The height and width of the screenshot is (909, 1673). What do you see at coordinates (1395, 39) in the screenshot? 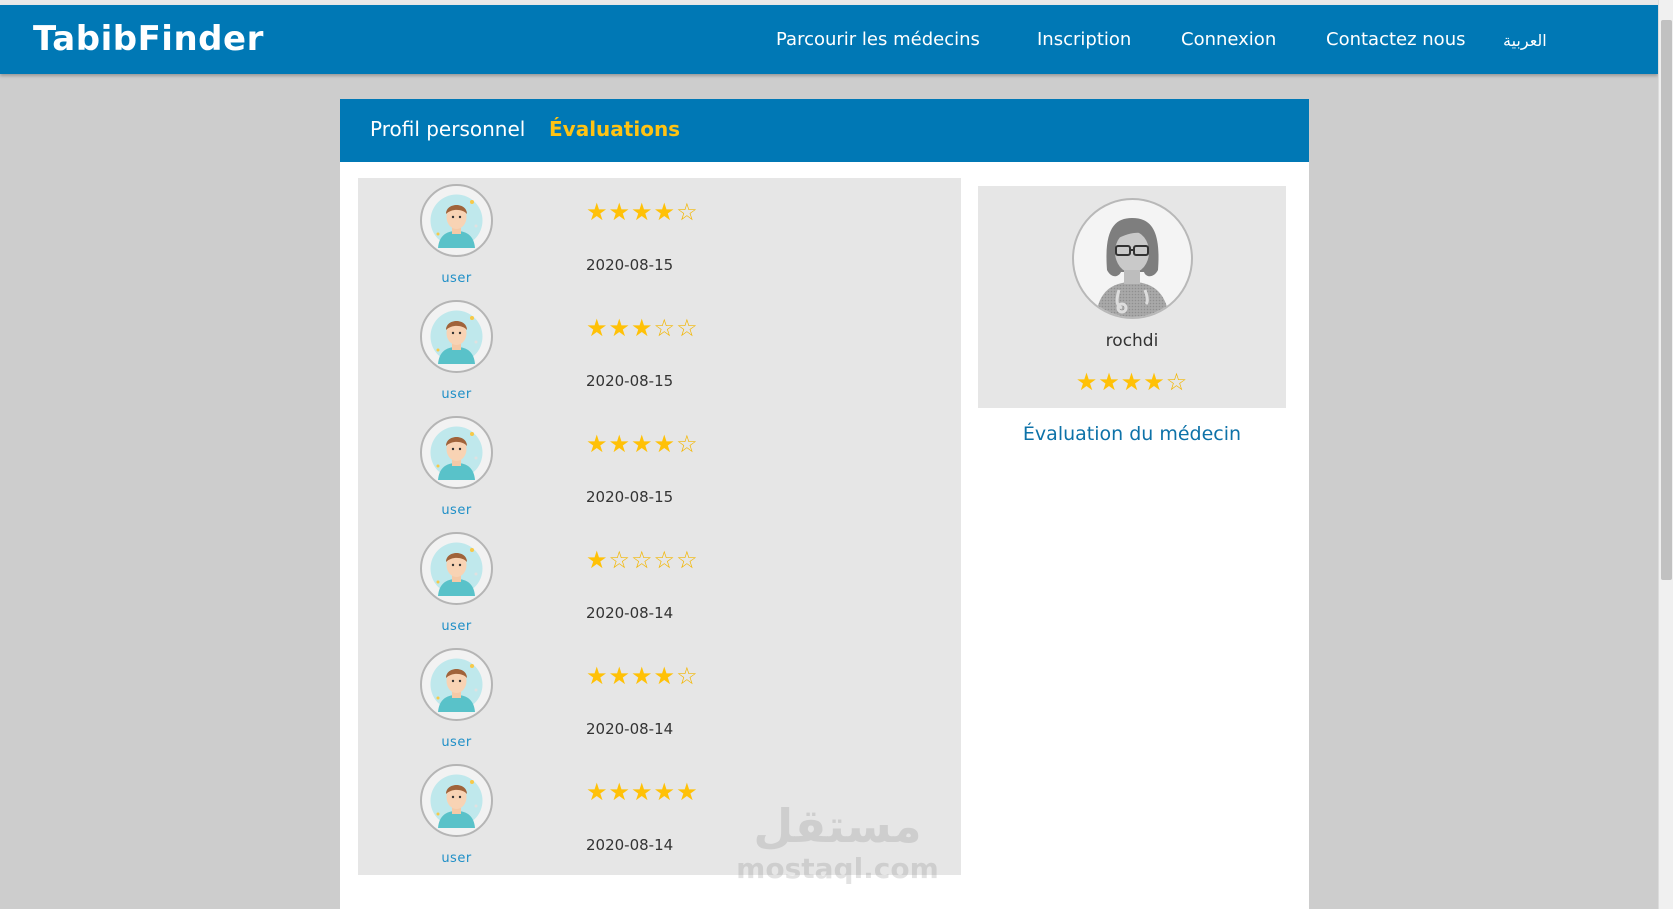
I see `nav-contact: Contactez nous` at bounding box center [1395, 39].